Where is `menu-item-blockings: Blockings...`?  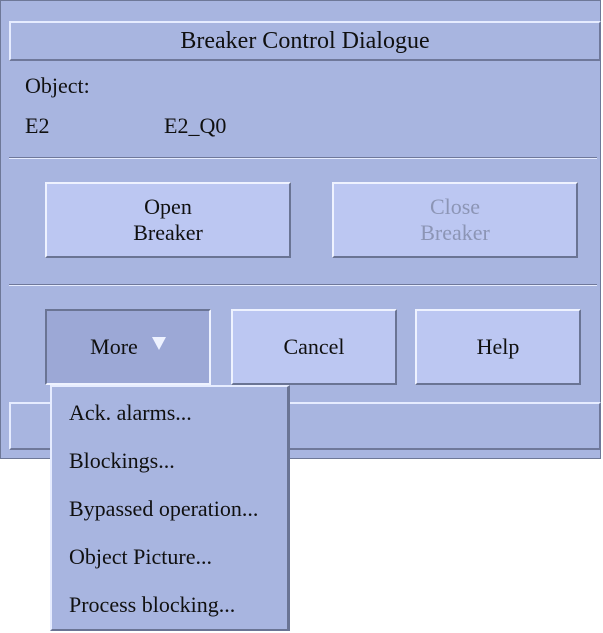 menu-item-blockings: Blockings... is located at coordinates (169, 465).